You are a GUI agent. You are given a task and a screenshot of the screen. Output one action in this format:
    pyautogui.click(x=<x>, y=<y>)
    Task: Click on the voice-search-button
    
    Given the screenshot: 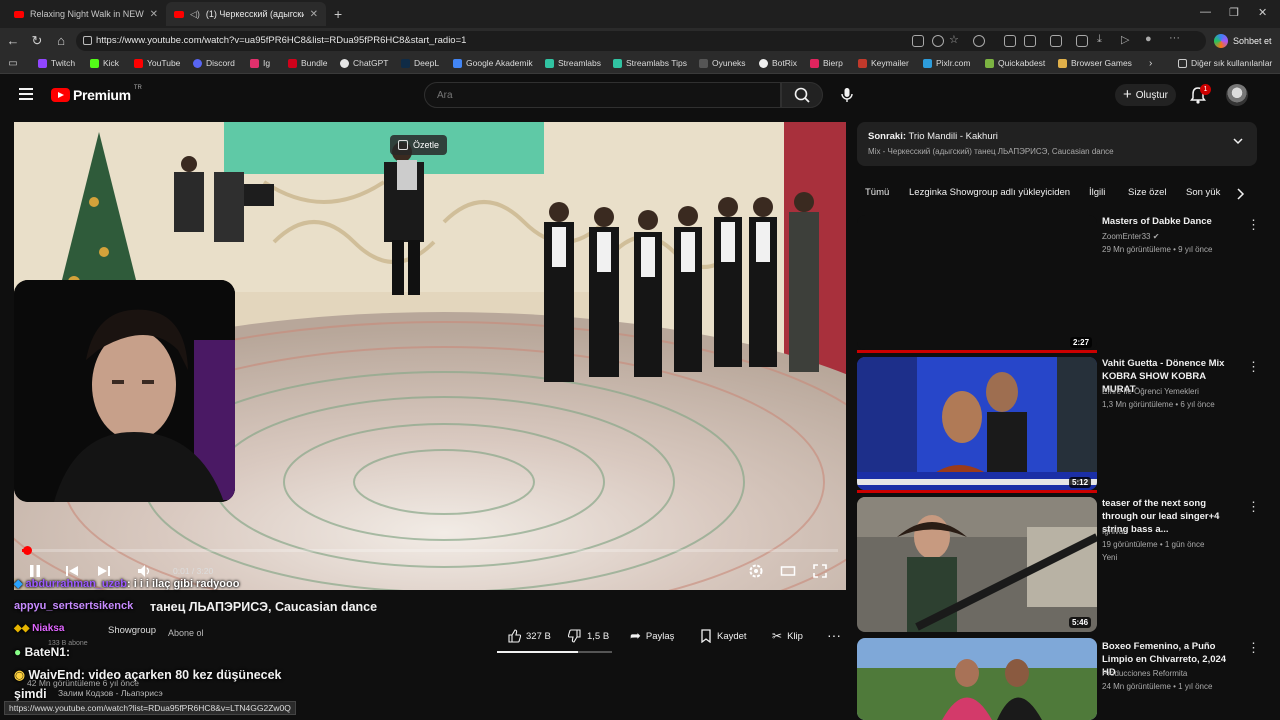 What is the action you would take?
    pyautogui.click(x=847, y=95)
    